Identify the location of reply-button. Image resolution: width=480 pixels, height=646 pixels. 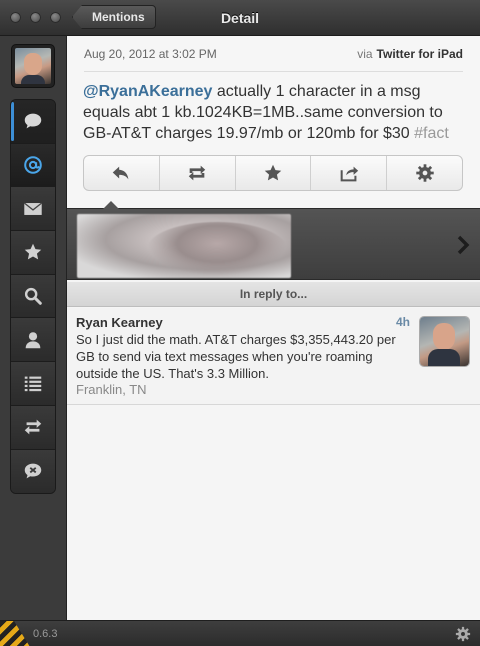
(122, 173).